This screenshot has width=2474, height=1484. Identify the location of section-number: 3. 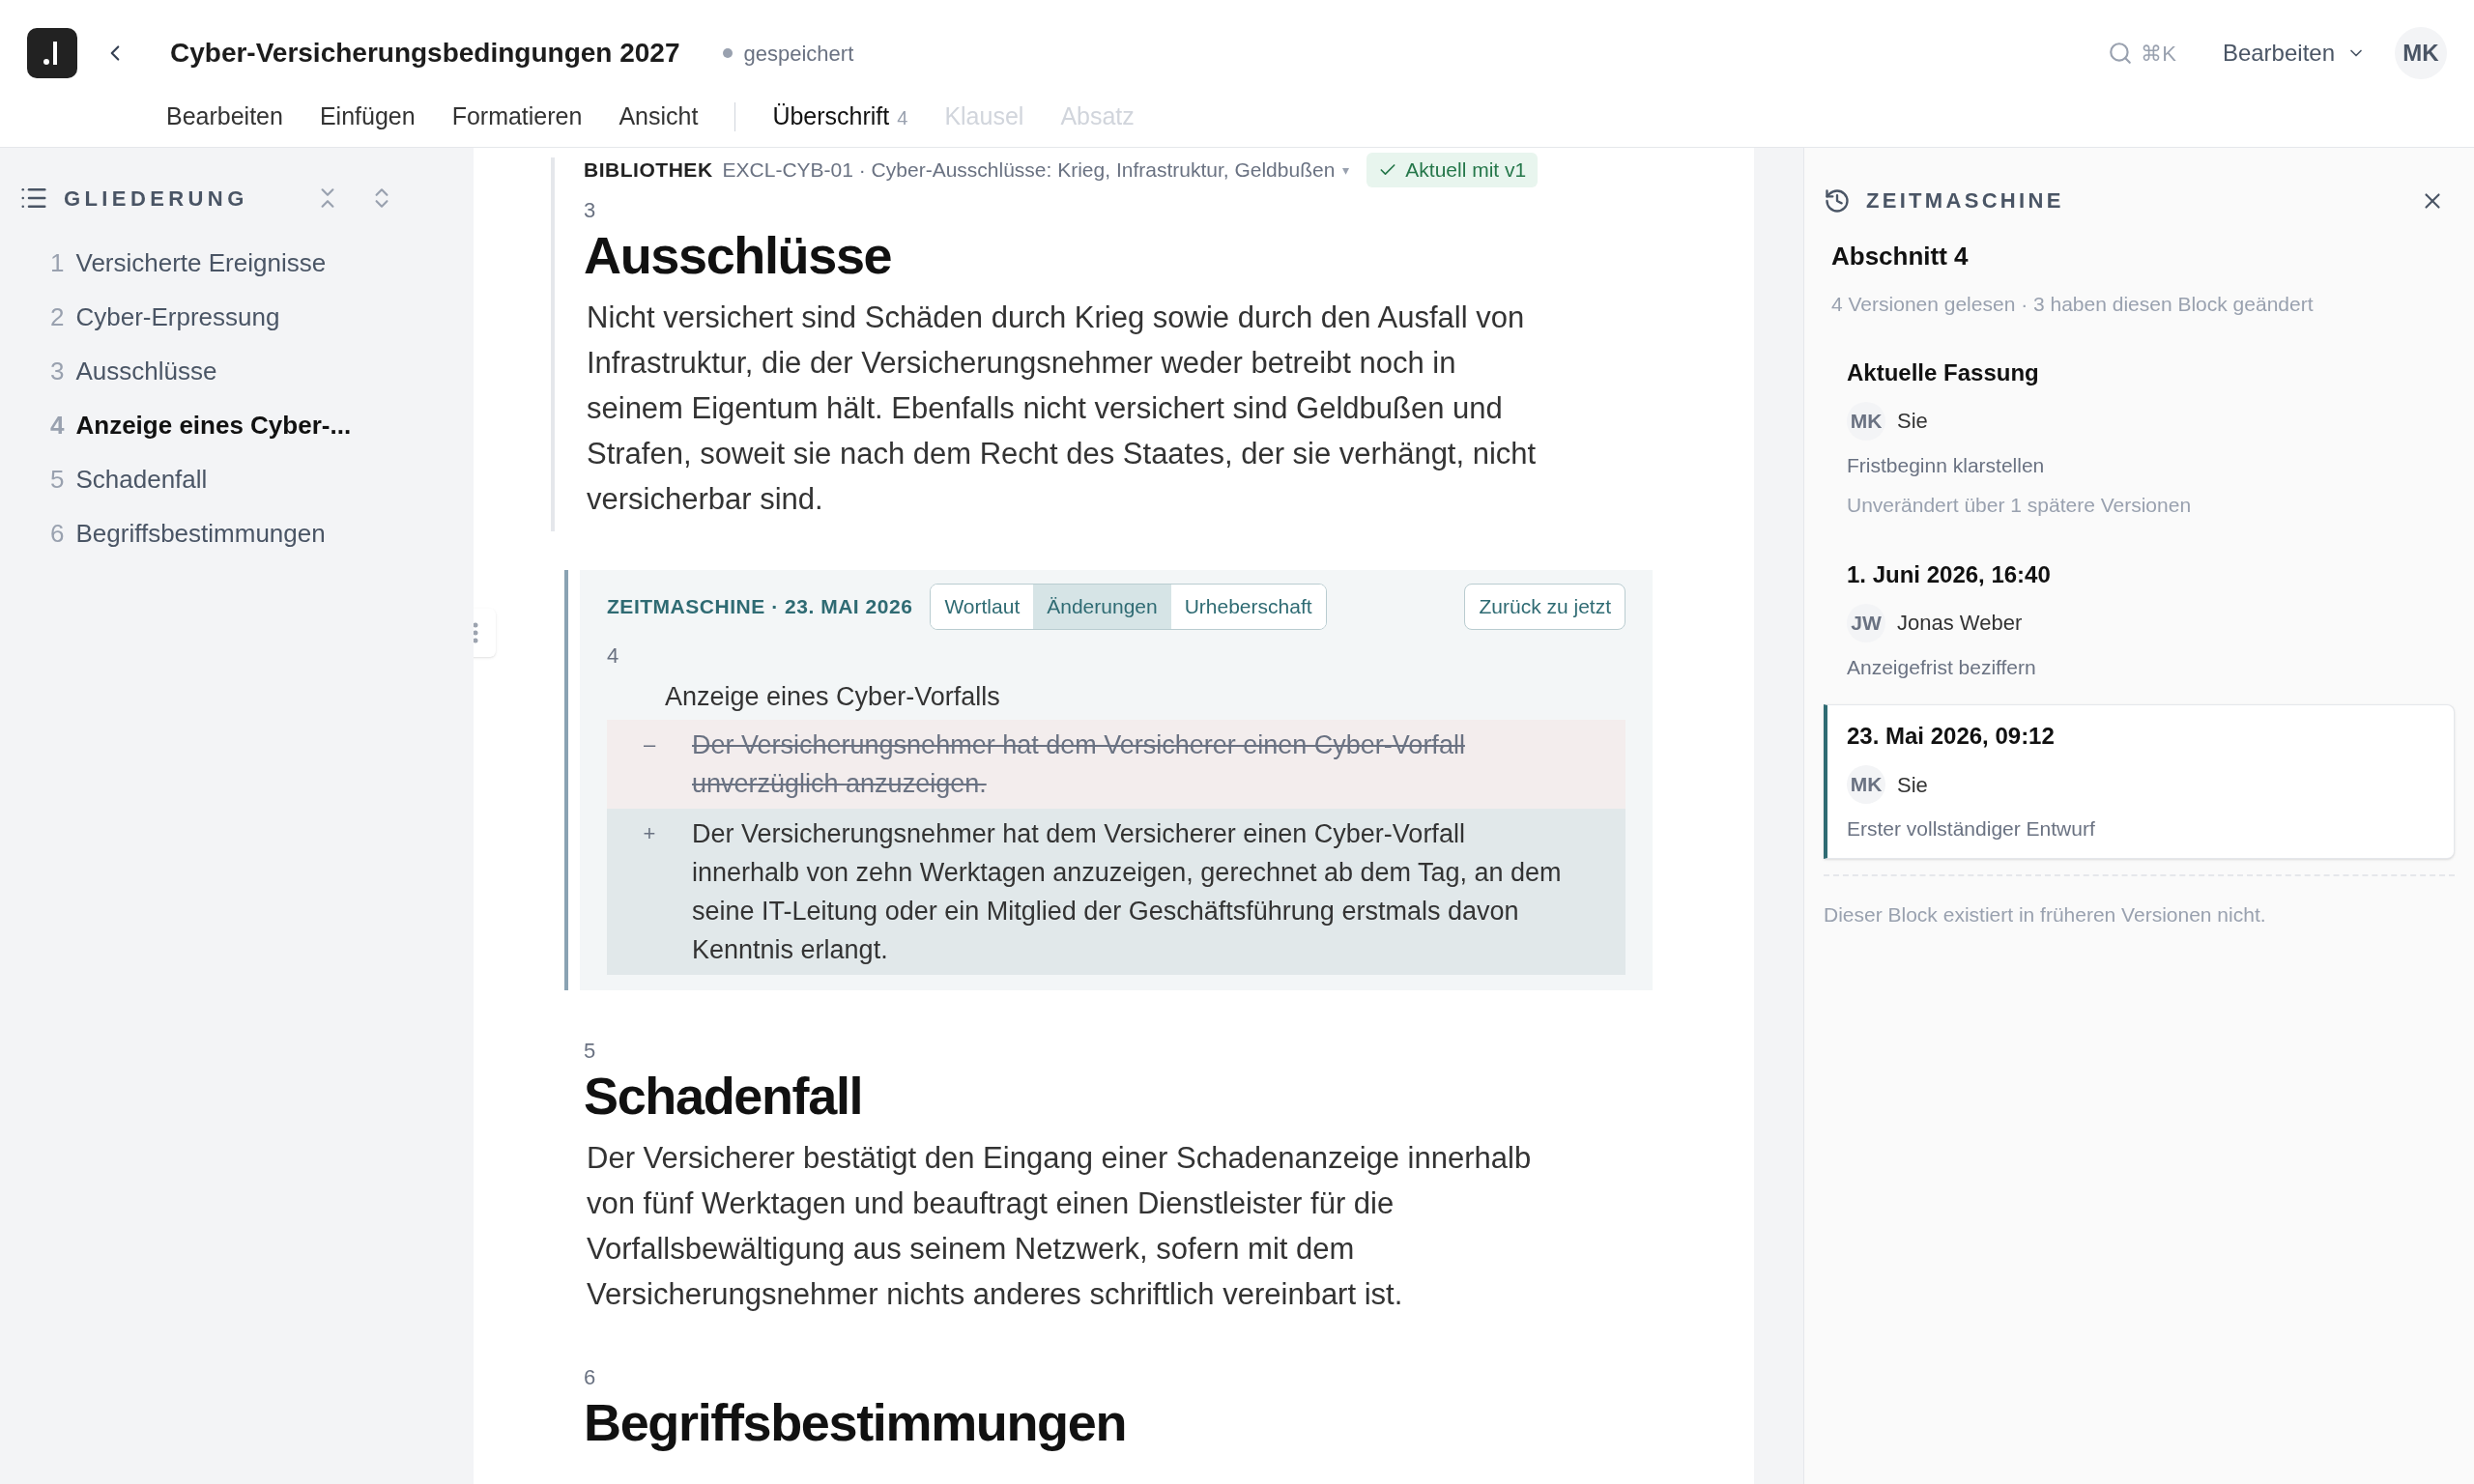
(591, 211).